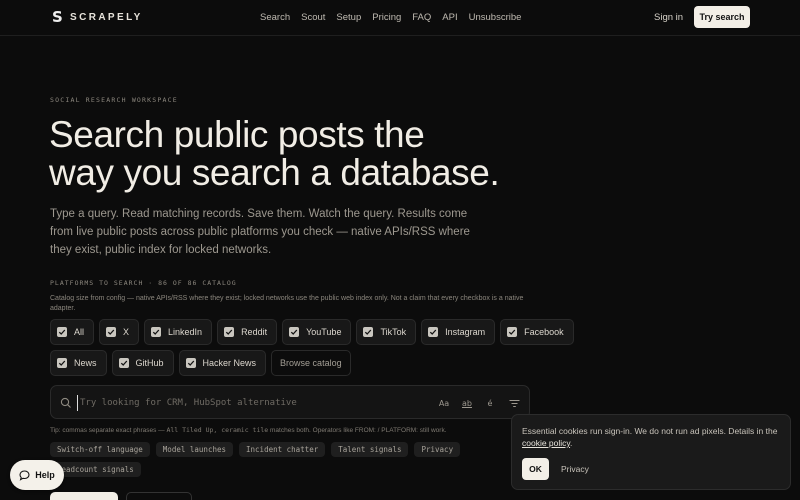 This screenshot has width=800, height=500. What do you see at coordinates (108, 430) in the screenshot?
I see `tip-prefix: Tip: commas separate exact phrases —` at bounding box center [108, 430].